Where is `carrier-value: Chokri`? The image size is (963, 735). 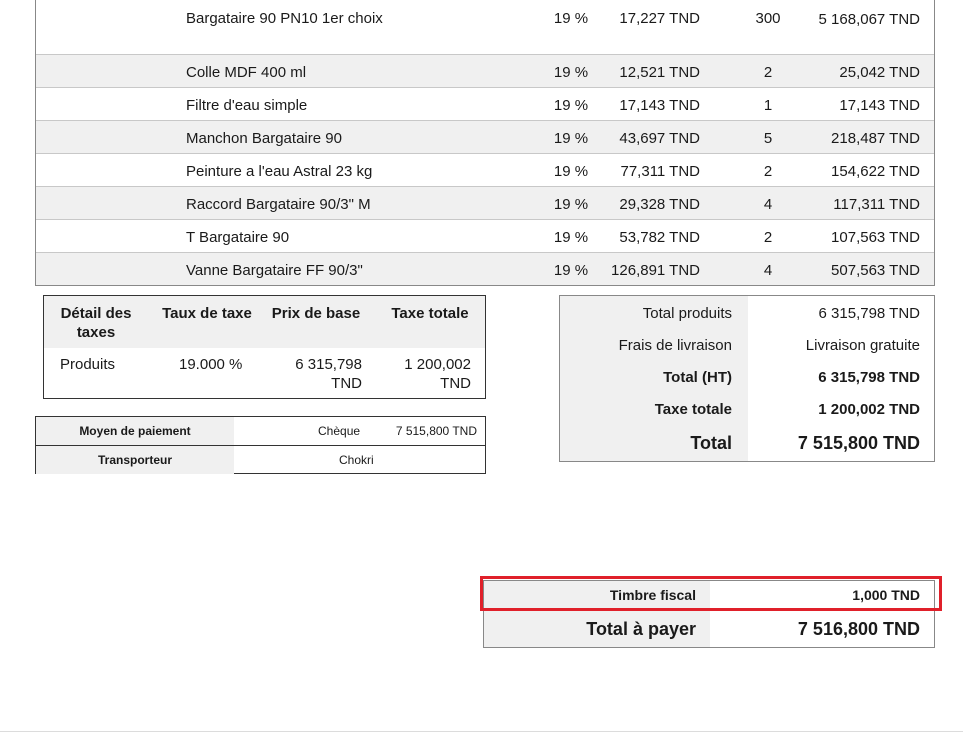 carrier-value: Chokri is located at coordinates (356, 460).